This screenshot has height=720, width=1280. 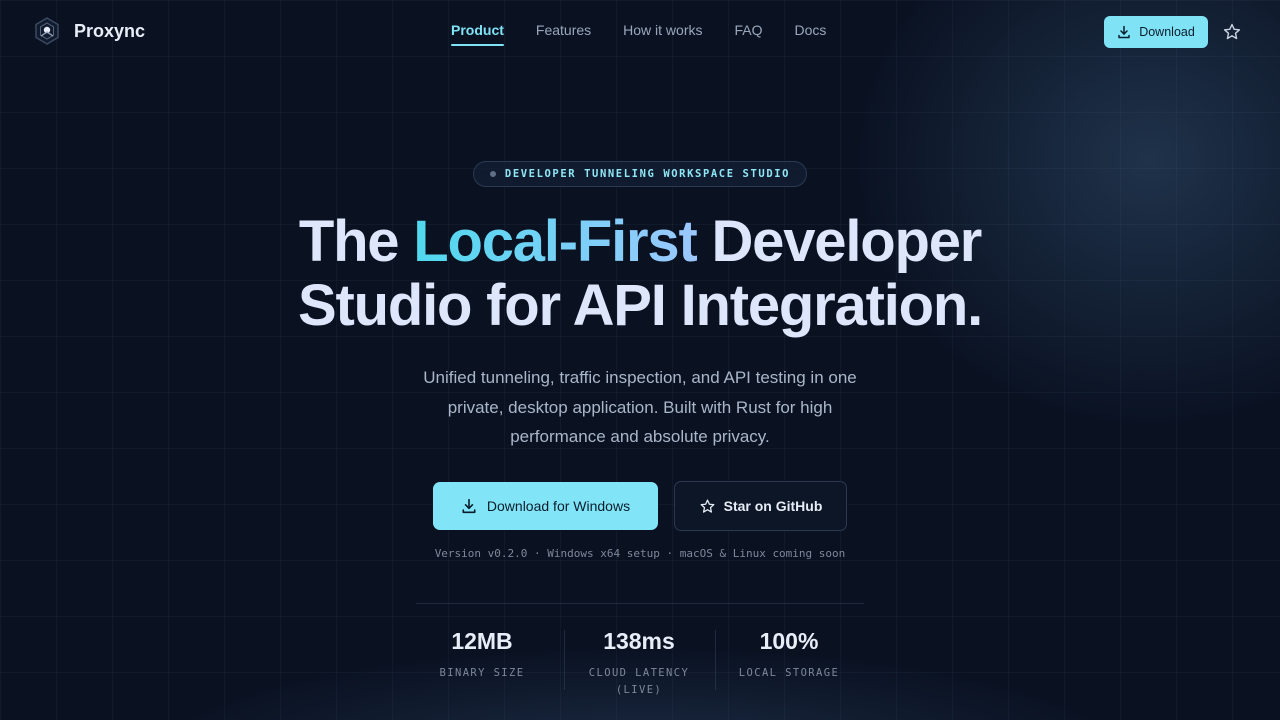 I want to click on nav-download-button: Download, so click(x=1156, y=32).